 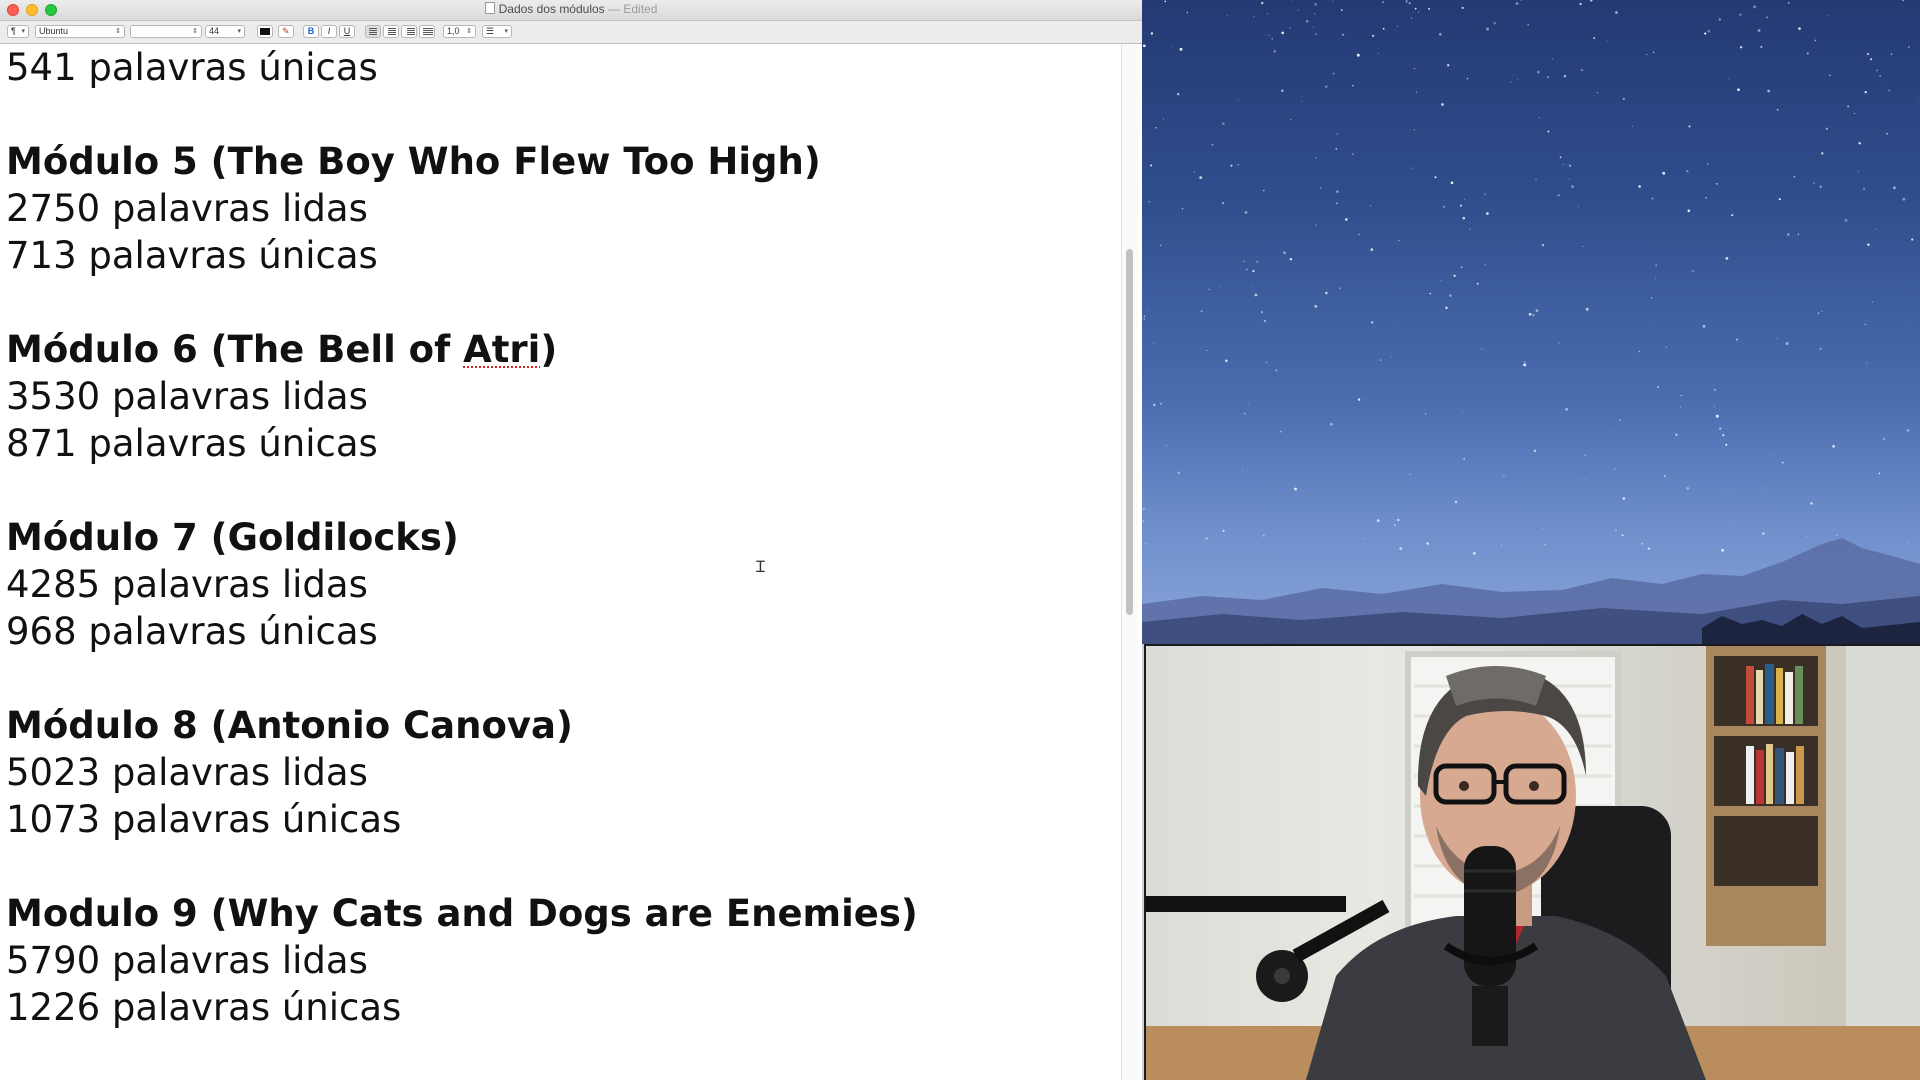 I want to click on module-heading: Módulo 5 (The Boy Who Flew Too High), so click(x=462, y=161).